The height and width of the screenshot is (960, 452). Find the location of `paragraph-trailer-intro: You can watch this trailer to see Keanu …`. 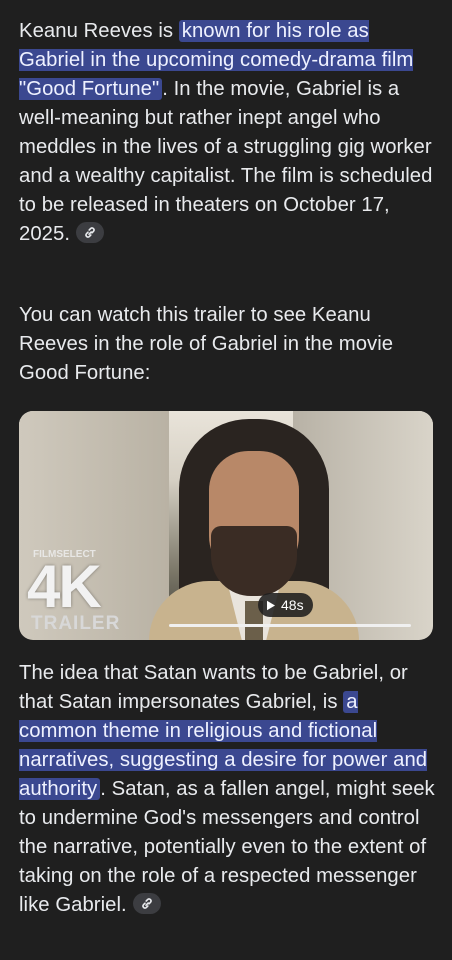

paragraph-trailer-intro: You can watch this trailer to see Keanu … is located at coordinates (228, 344).